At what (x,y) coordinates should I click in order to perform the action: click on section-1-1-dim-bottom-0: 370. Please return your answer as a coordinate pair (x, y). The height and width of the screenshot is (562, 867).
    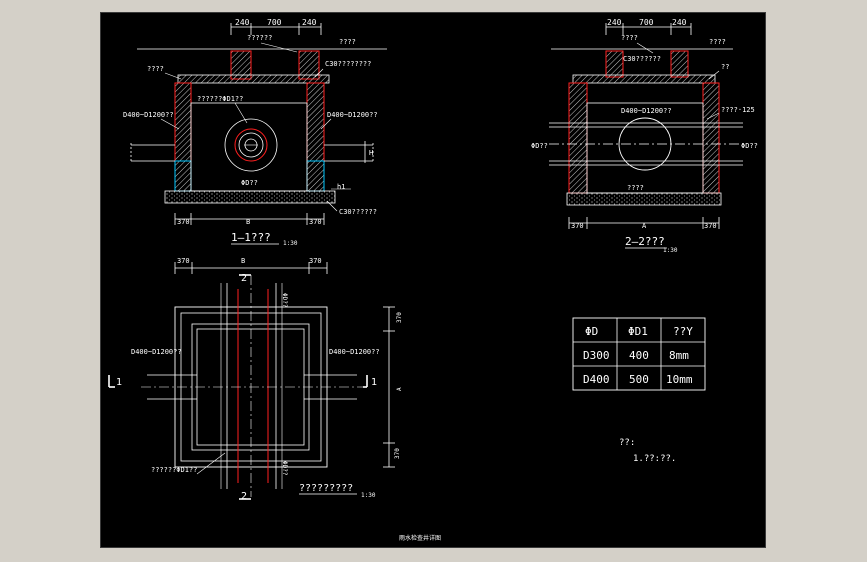
    Looking at the image, I should click on (183, 222).